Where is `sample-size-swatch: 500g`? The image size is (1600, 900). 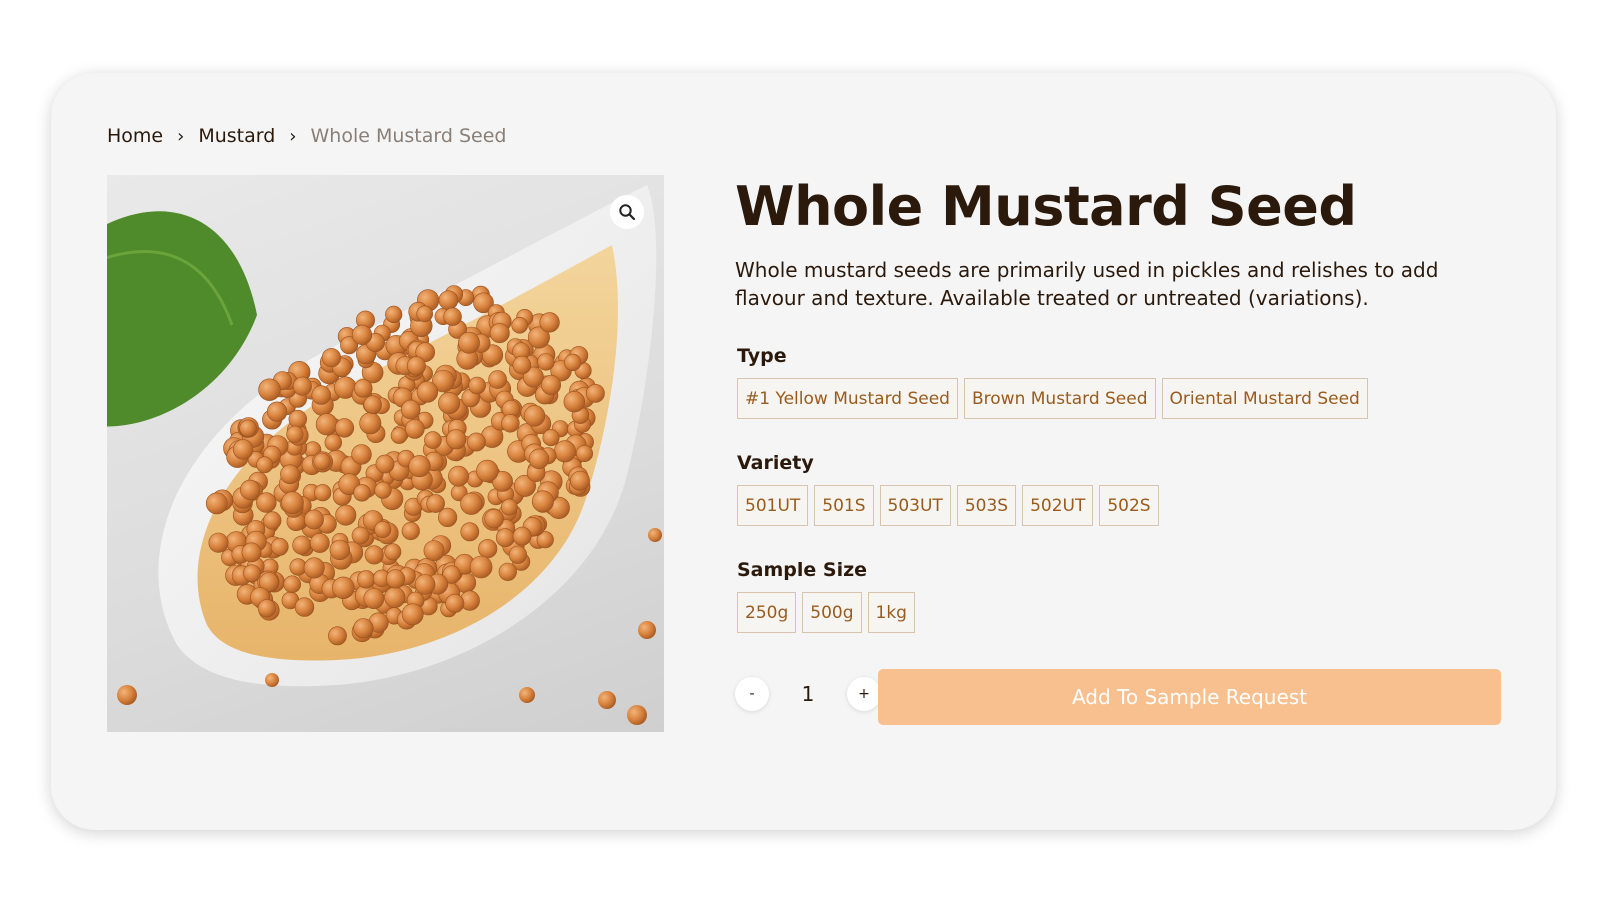 sample-size-swatch: 500g is located at coordinates (832, 612).